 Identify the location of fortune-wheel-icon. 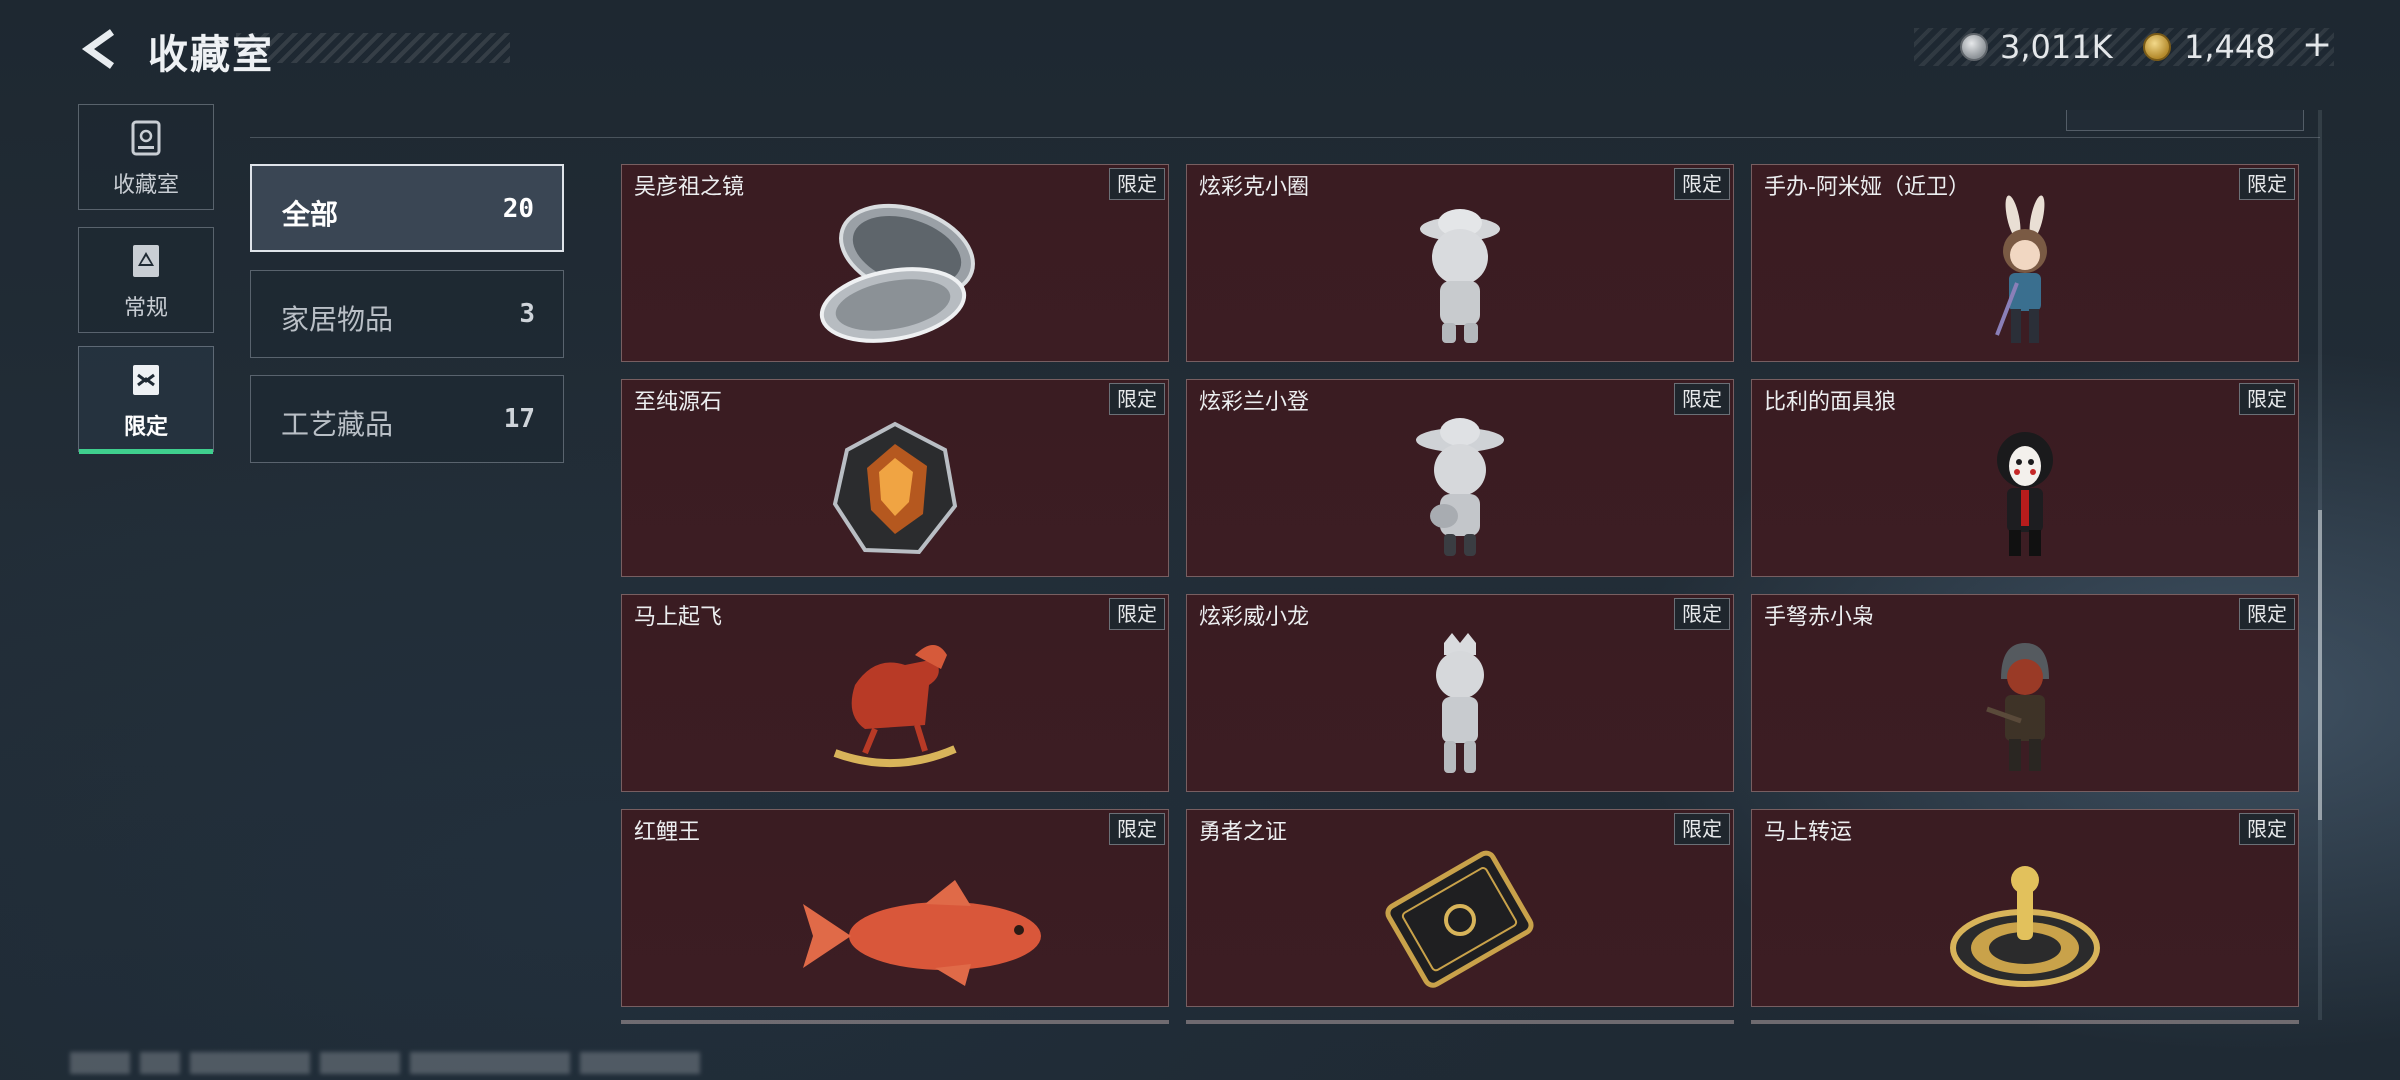
(2025, 926).